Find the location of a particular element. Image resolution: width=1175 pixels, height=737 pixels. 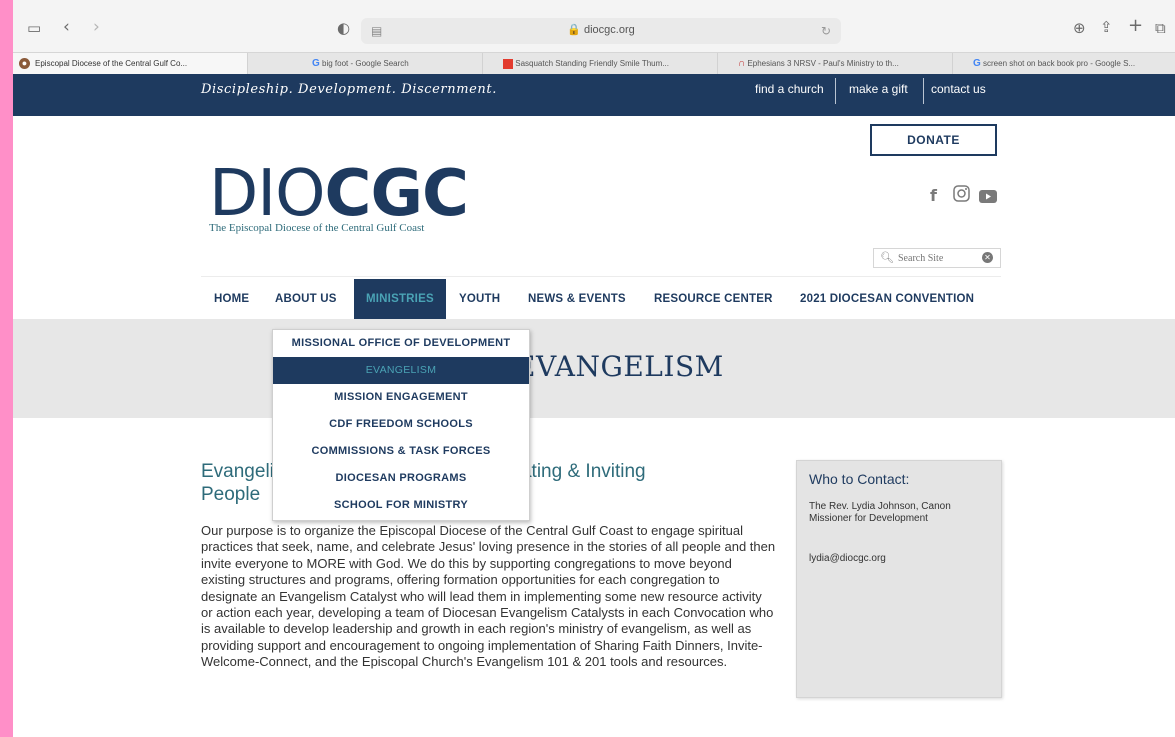

address-bar: ▤ 🔒 diocgc.org ↻ is located at coordinates (601, 31).